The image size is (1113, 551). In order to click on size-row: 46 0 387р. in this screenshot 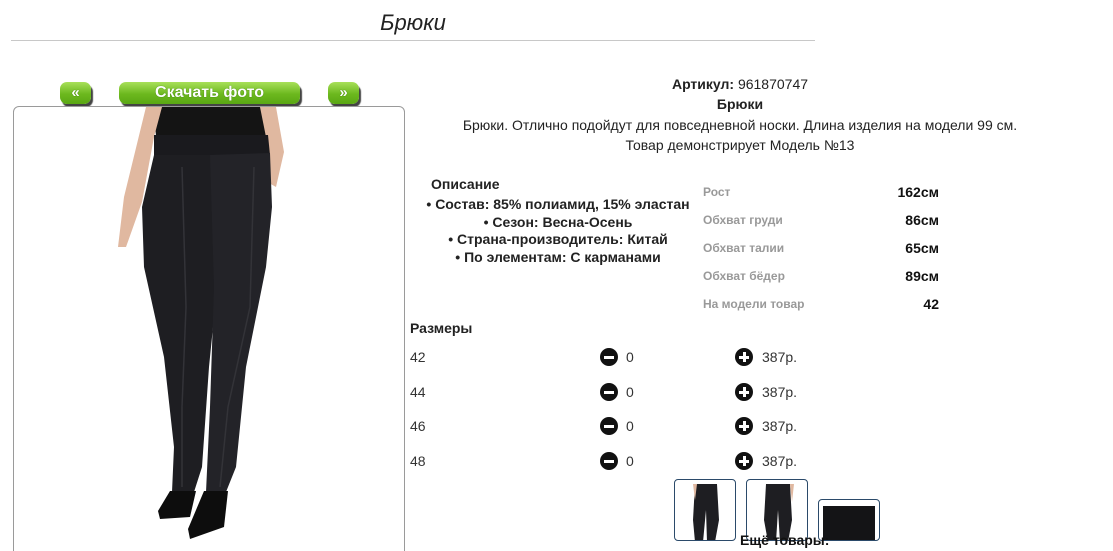, I will do `click(620, 426)`.